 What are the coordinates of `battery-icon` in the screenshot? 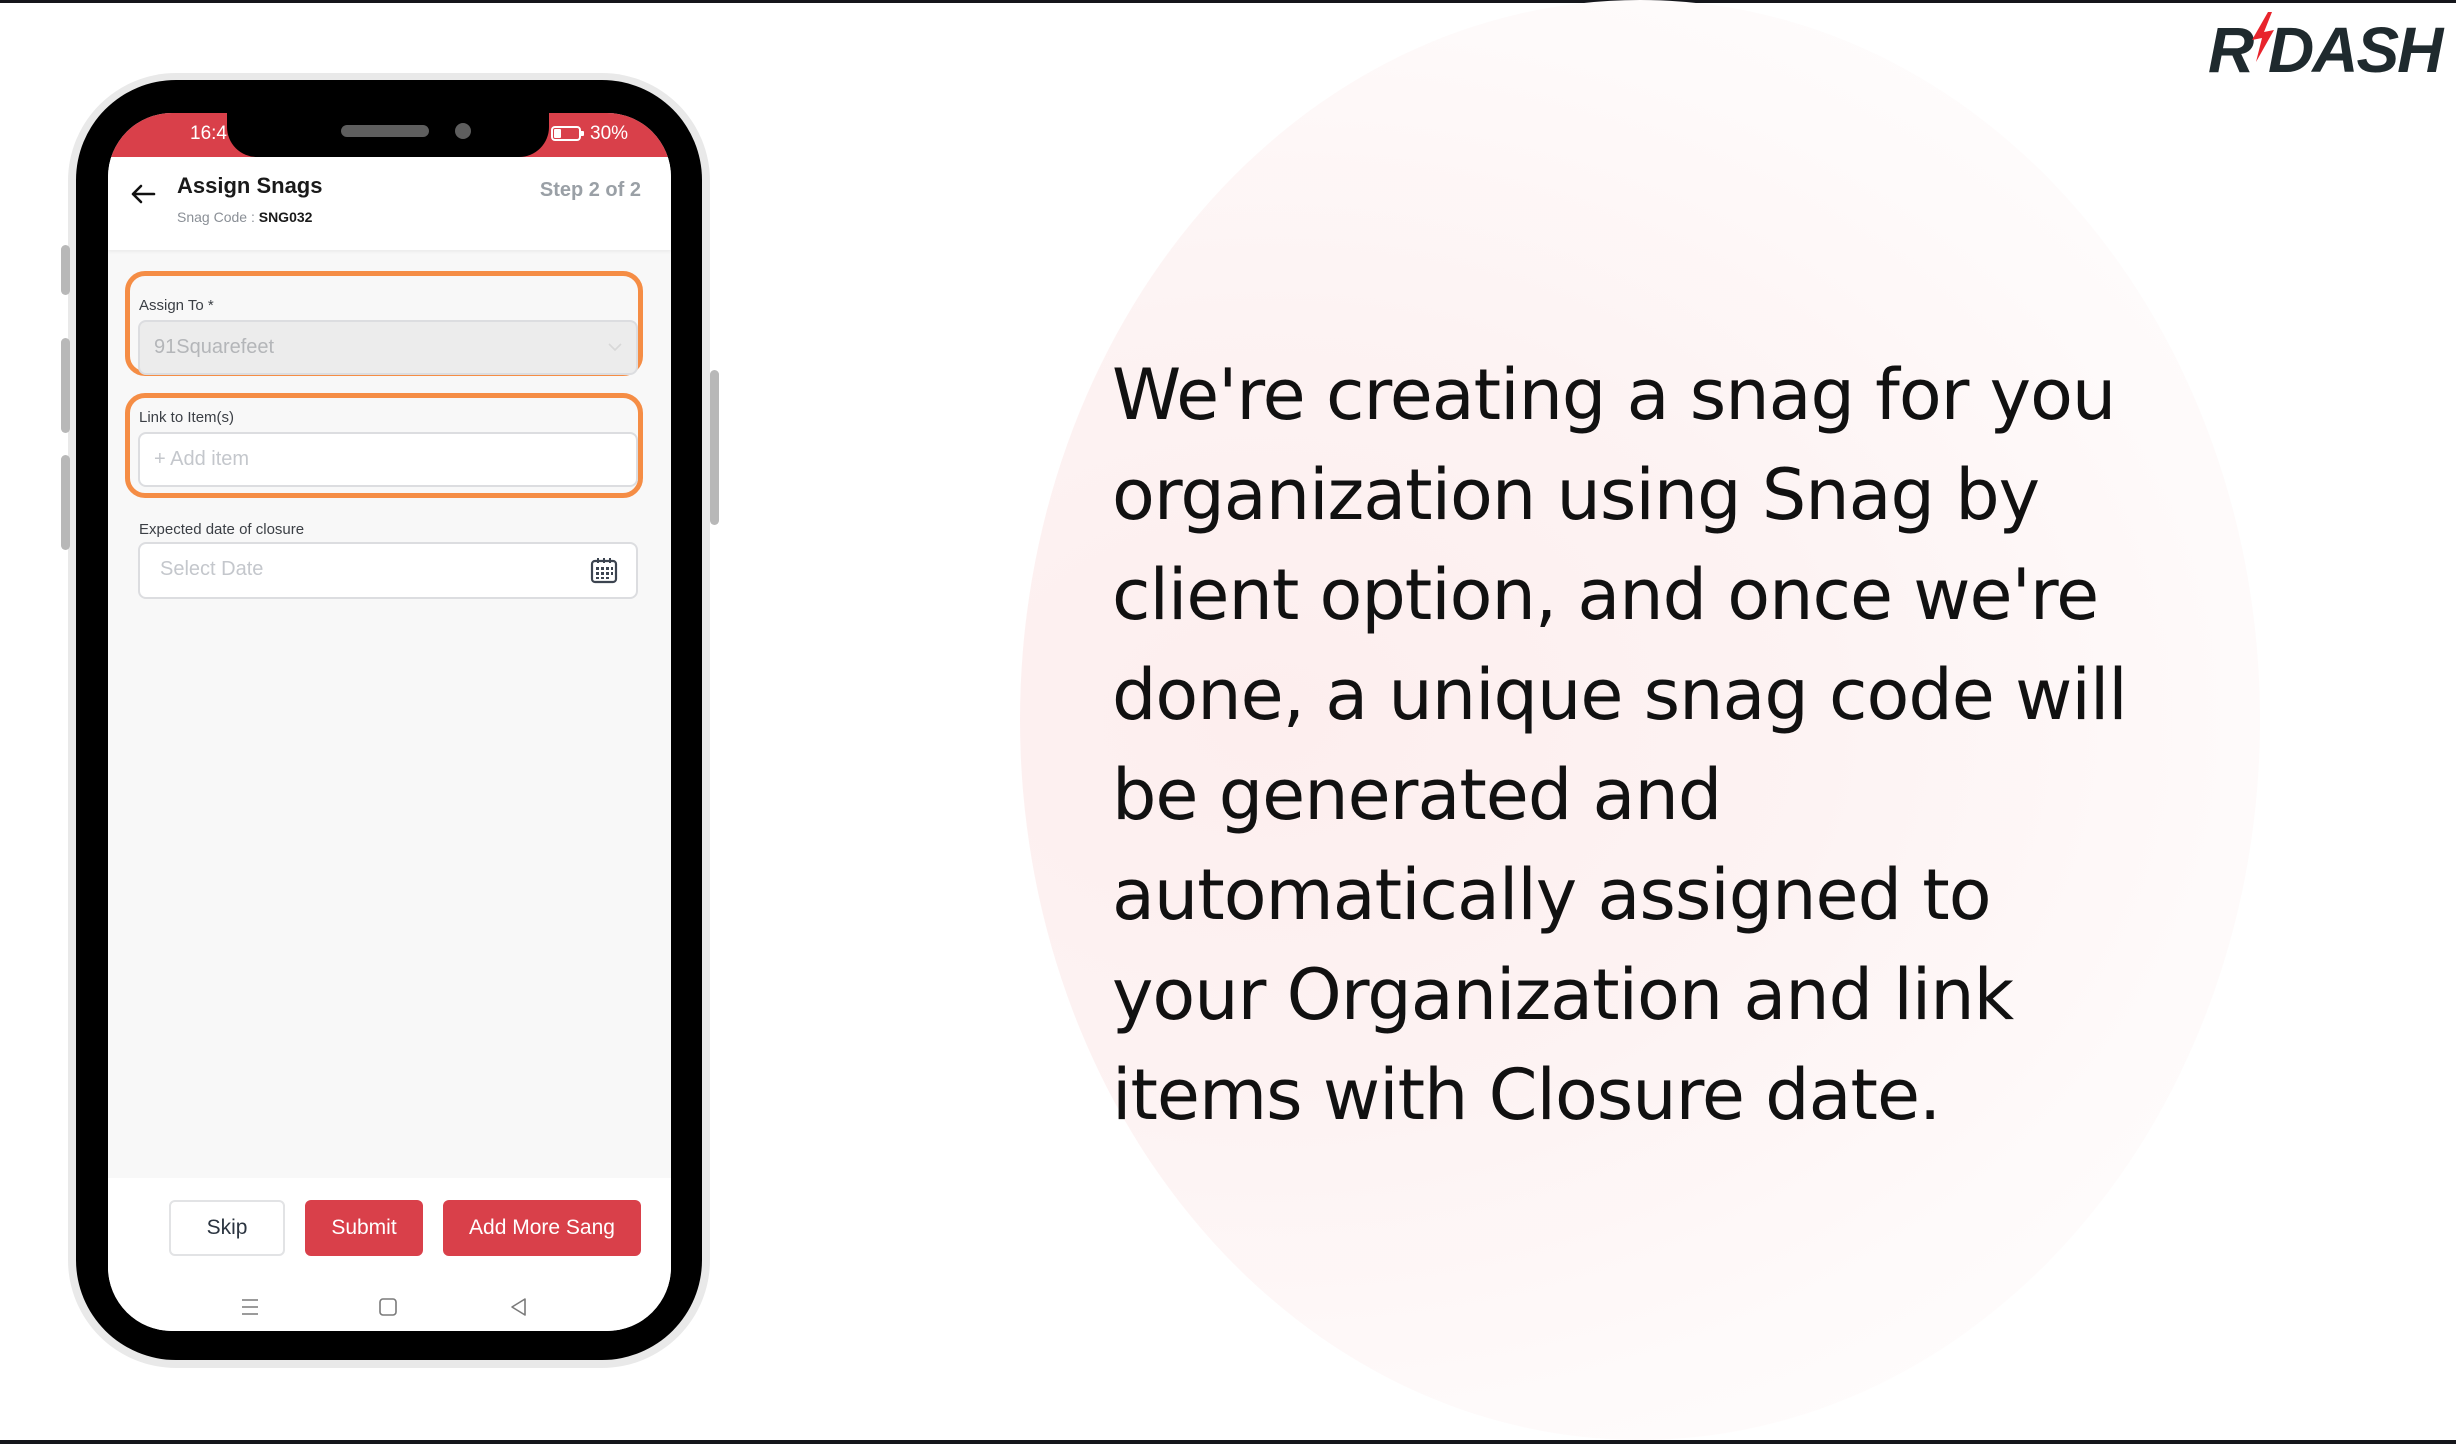 It's located at (567, 133).